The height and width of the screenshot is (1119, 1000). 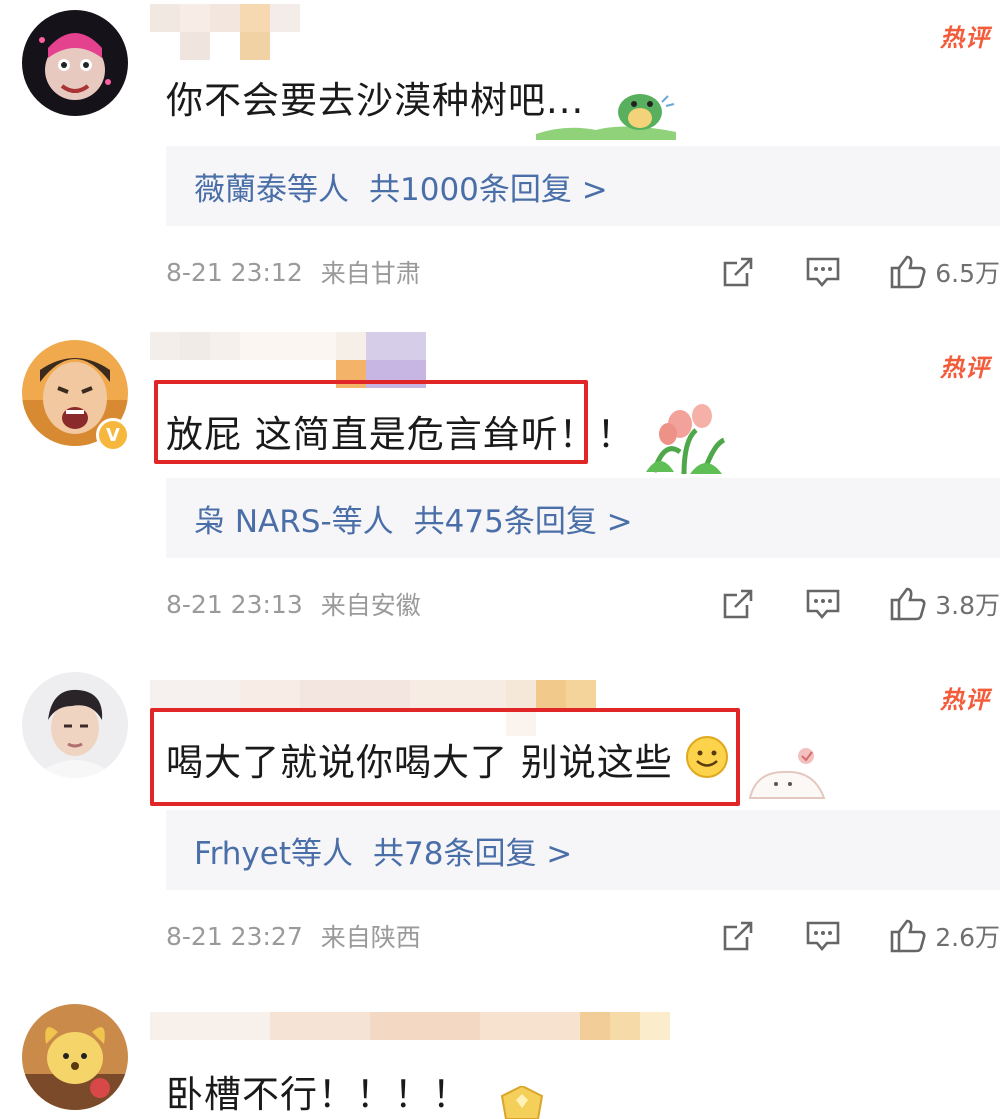 I want to click on reply-count-link: 共475条回复 >, so click(x=523, y=518).